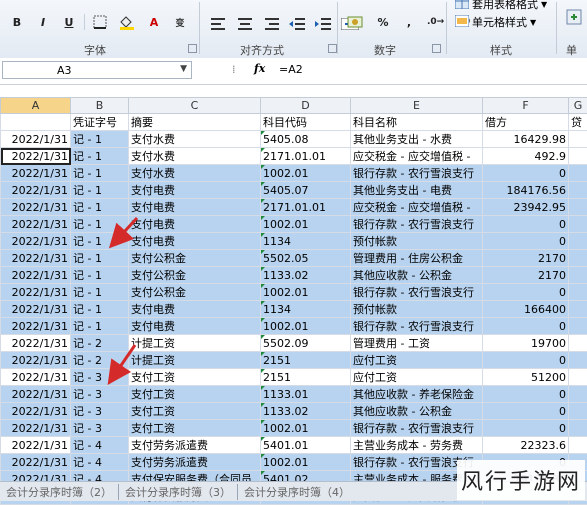 The height and width of the screenshot is (505, 587). Describe the element at coordinates (306, 258) in the screenshot. I see `account-code-cell: 5502.05` at that location.